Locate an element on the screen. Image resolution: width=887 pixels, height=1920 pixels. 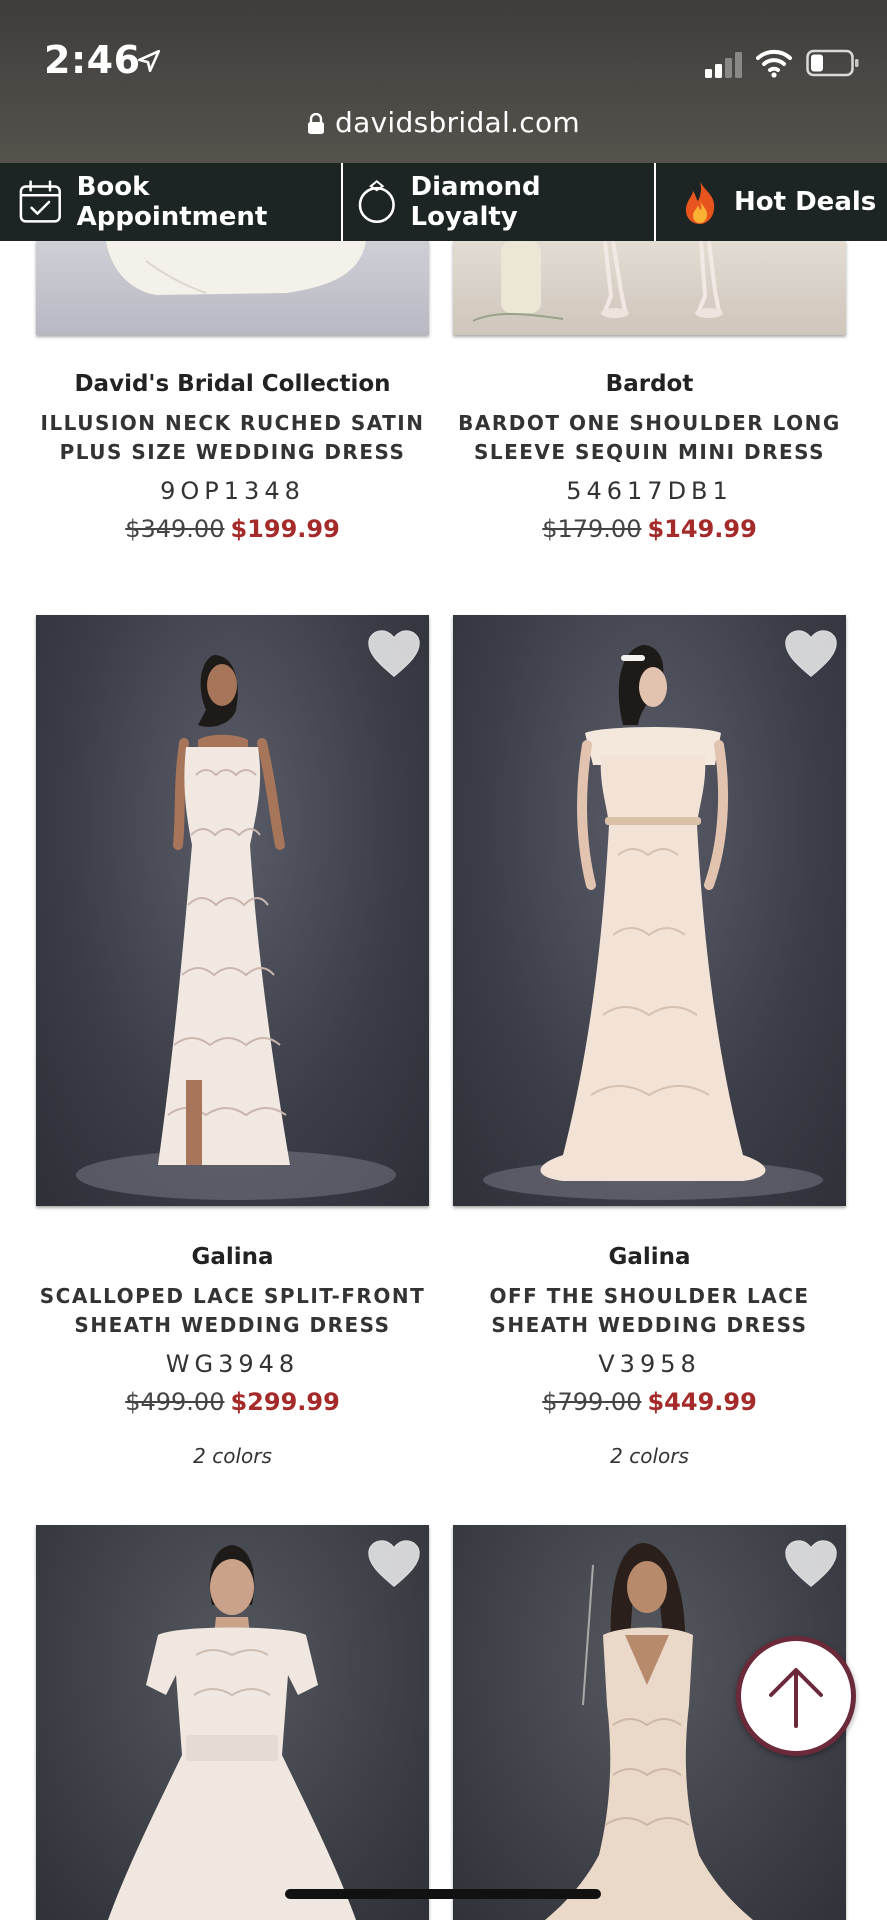
model-wearing-off-shoulder-lace-dress is located at coordinates (653, 922).